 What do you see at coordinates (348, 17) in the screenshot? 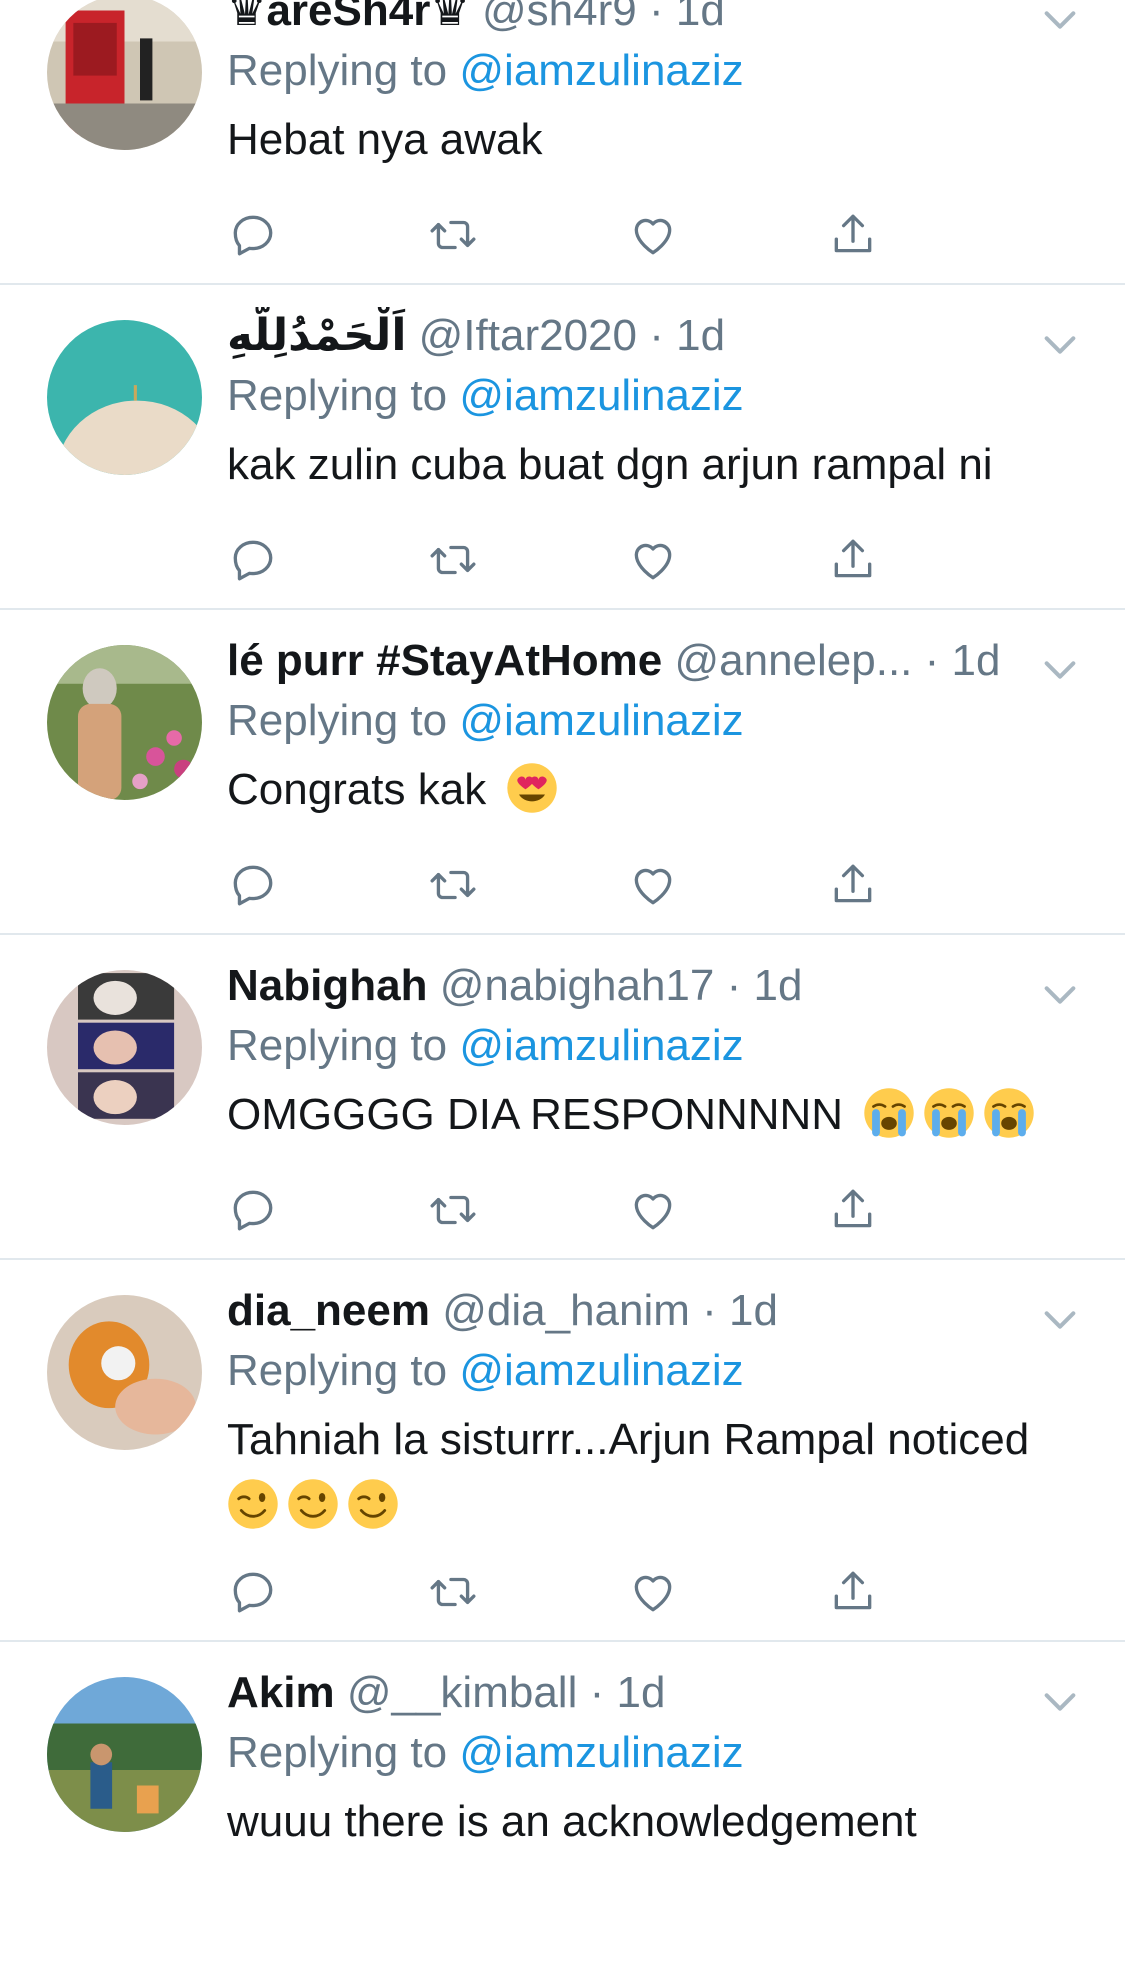
I see `display-name: ♛areSh4r♛` at bounding box center [348, 17].